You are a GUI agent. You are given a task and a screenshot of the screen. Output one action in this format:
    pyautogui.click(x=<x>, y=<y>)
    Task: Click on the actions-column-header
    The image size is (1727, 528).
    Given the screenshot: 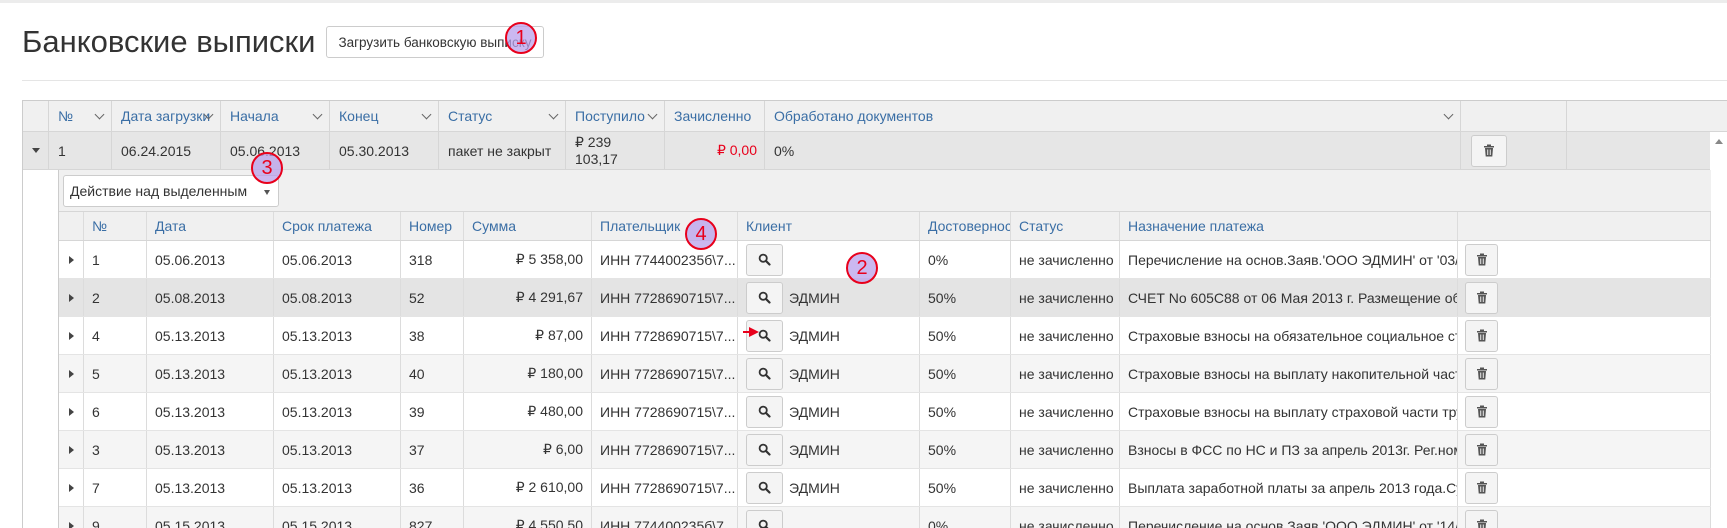 What is the action you would take?
    pyautogui.click(x=1514, y=116)
    